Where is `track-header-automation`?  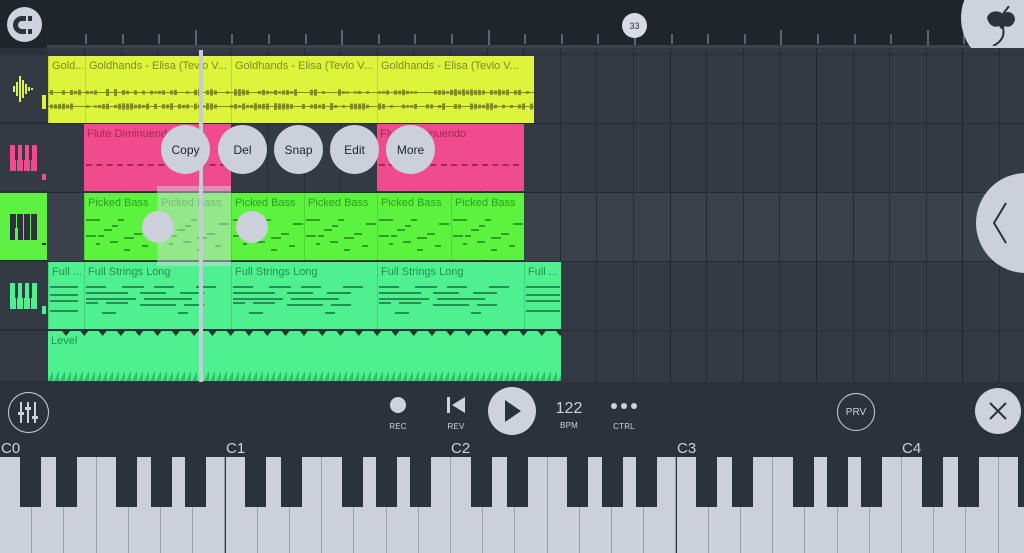
track-header-automation is located at coordinates (23, 356).